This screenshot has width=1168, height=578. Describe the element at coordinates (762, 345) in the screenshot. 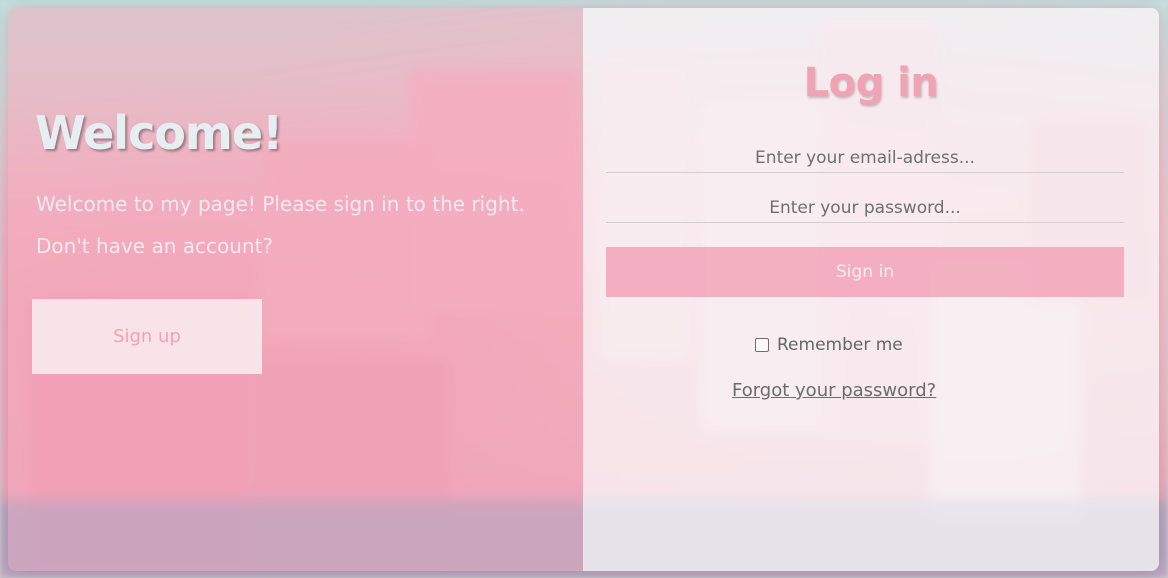

I see `remember-me-checkbox` at that location.